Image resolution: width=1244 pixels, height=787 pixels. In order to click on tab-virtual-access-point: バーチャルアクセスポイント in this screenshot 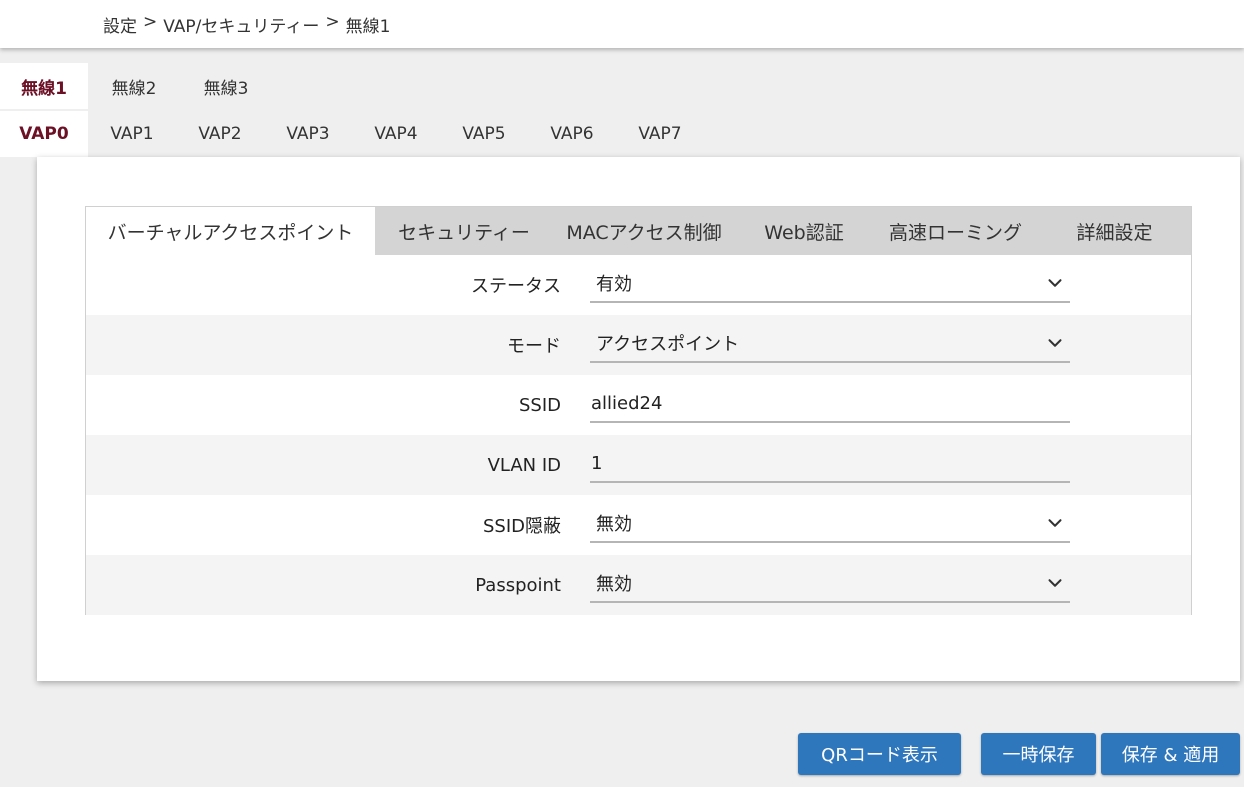, I will do `click(230, 231)`.